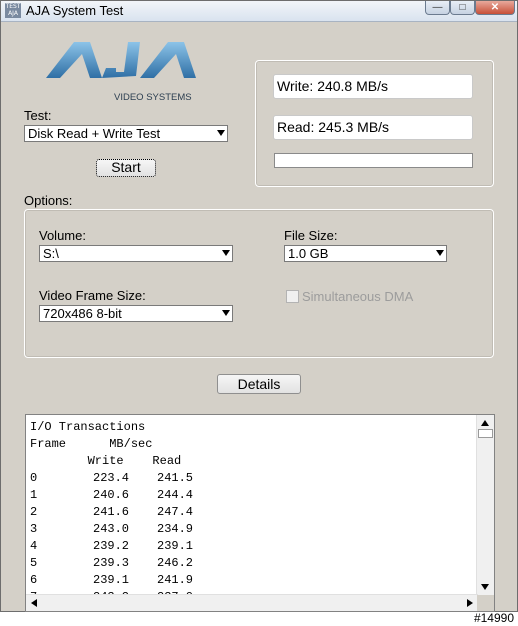 The image size is (518, 626). I want to click on log-read: 234.9, so click(175, 529).